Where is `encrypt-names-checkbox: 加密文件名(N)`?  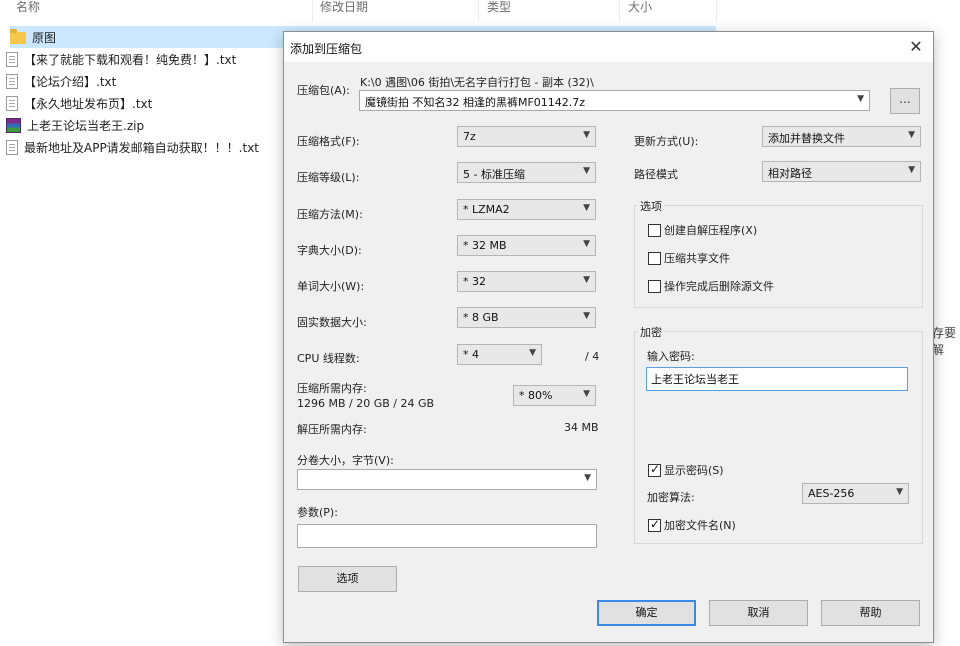 encrypt-names-checkbox: 加密文件名(N) is located at coordinates (692, 525).